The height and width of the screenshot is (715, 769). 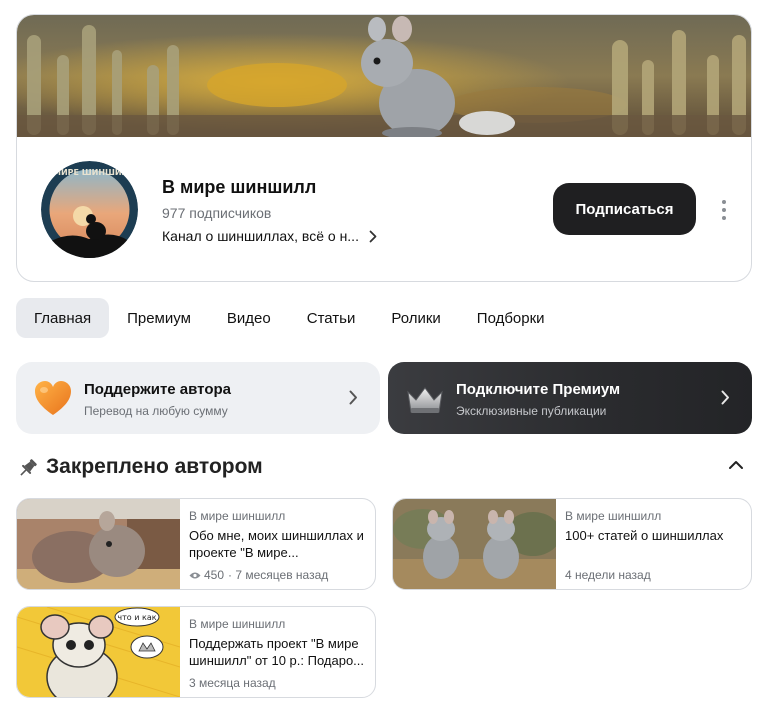 What do you see at coordinates (159, 318) in the screenshot?
I see `tab-premium: Премиум` at bounding box center [159, 318].